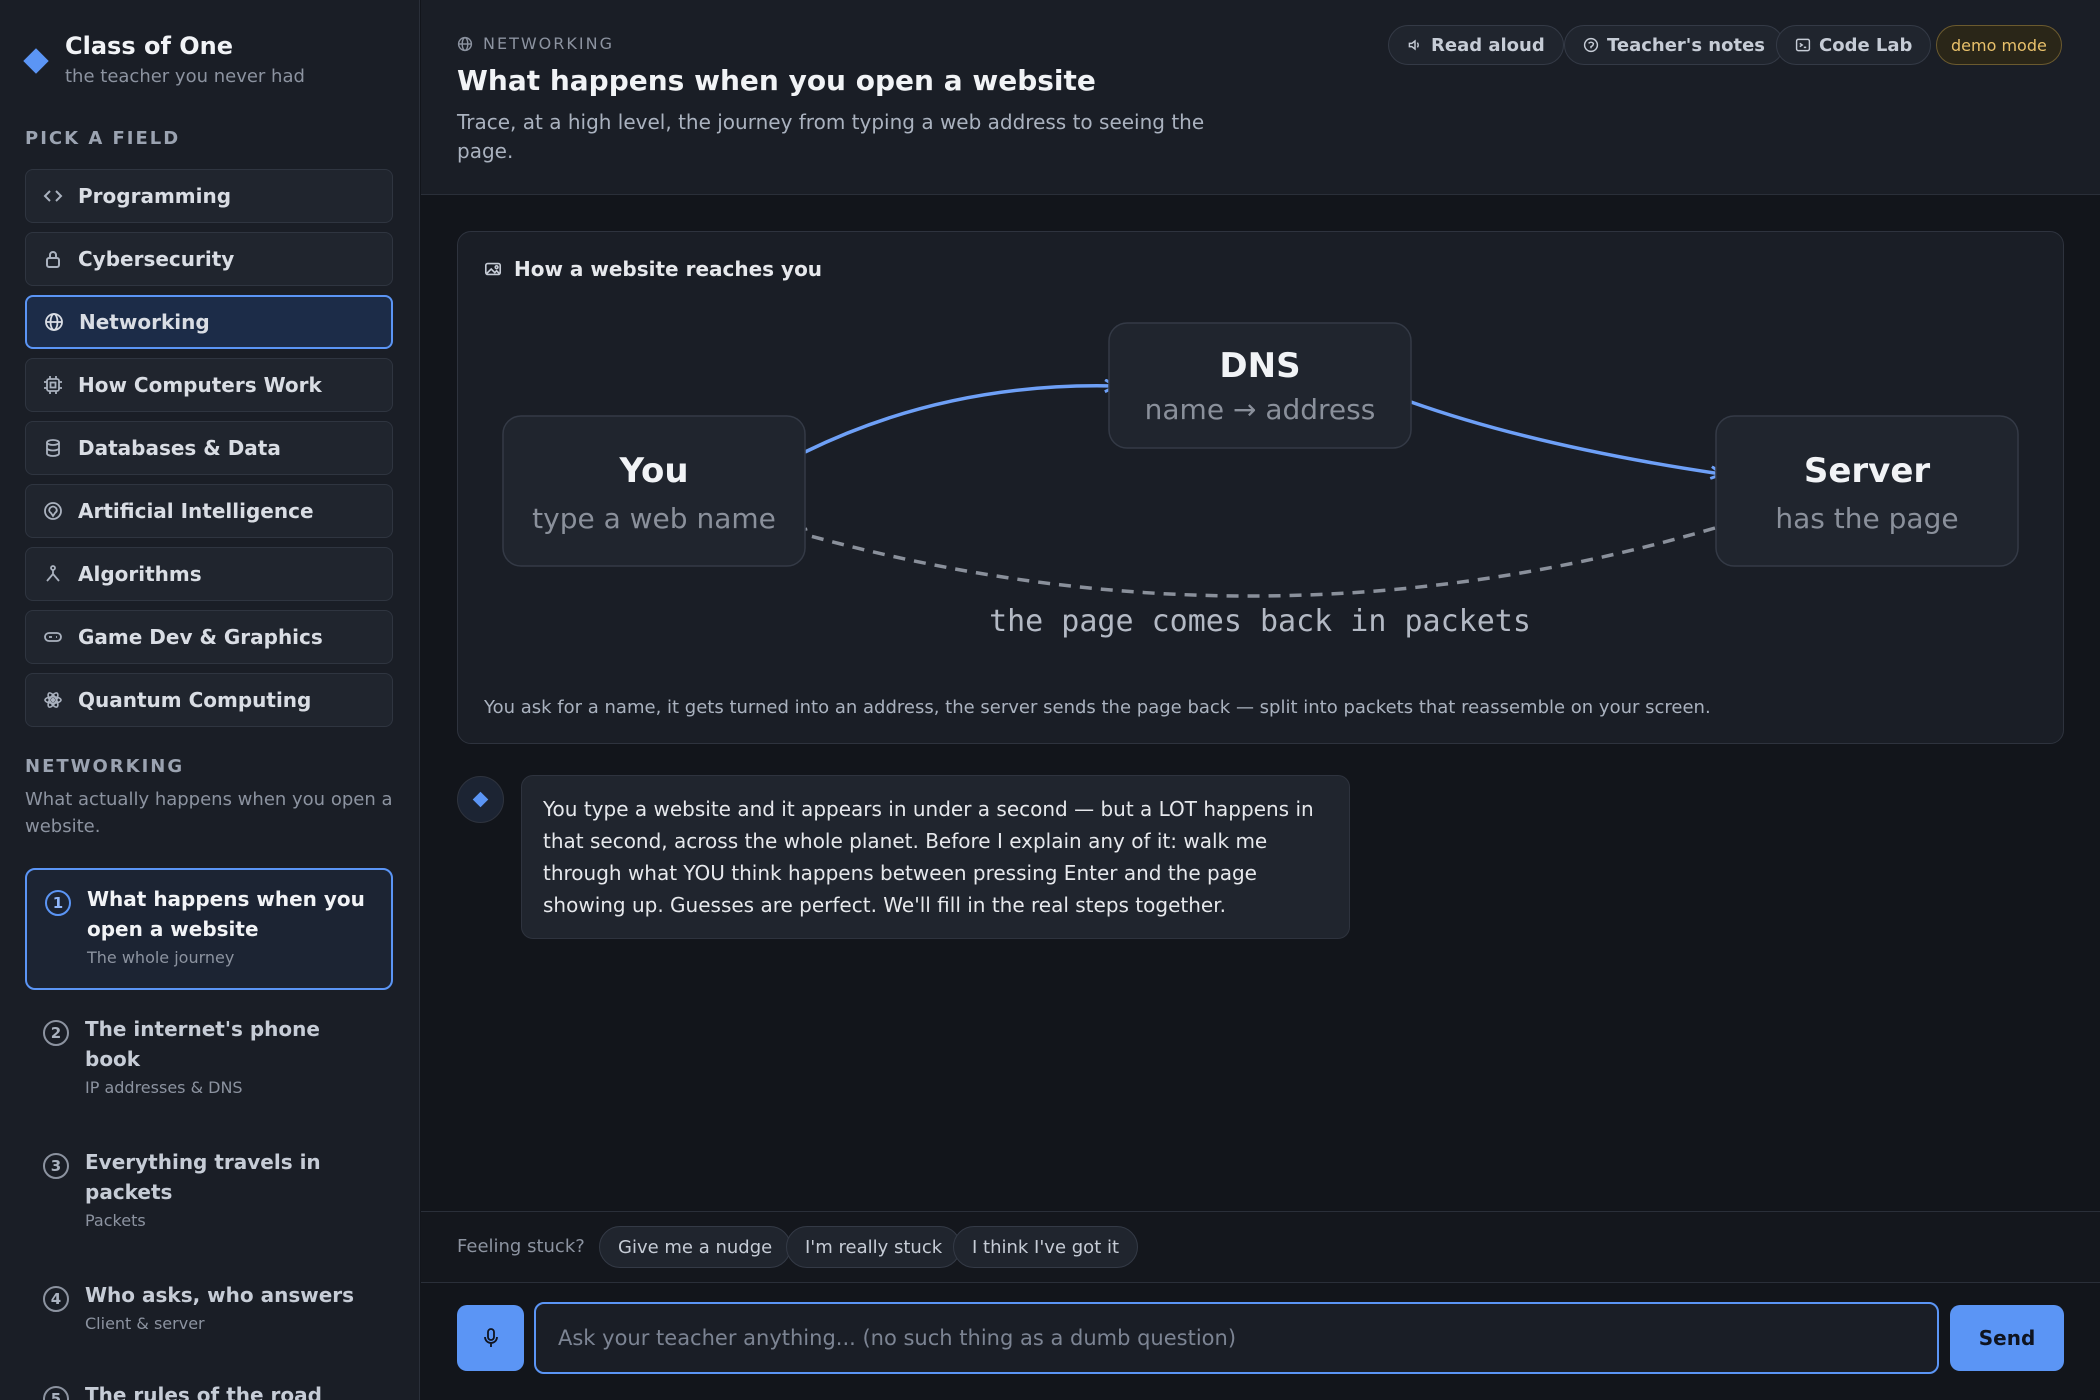 This screenshot has width=2100, height=1400. What do you see at coordinates (209, 574) in the screenshot?
I see `field-algorithms: Algorithms` at bounding box center [209, 574].